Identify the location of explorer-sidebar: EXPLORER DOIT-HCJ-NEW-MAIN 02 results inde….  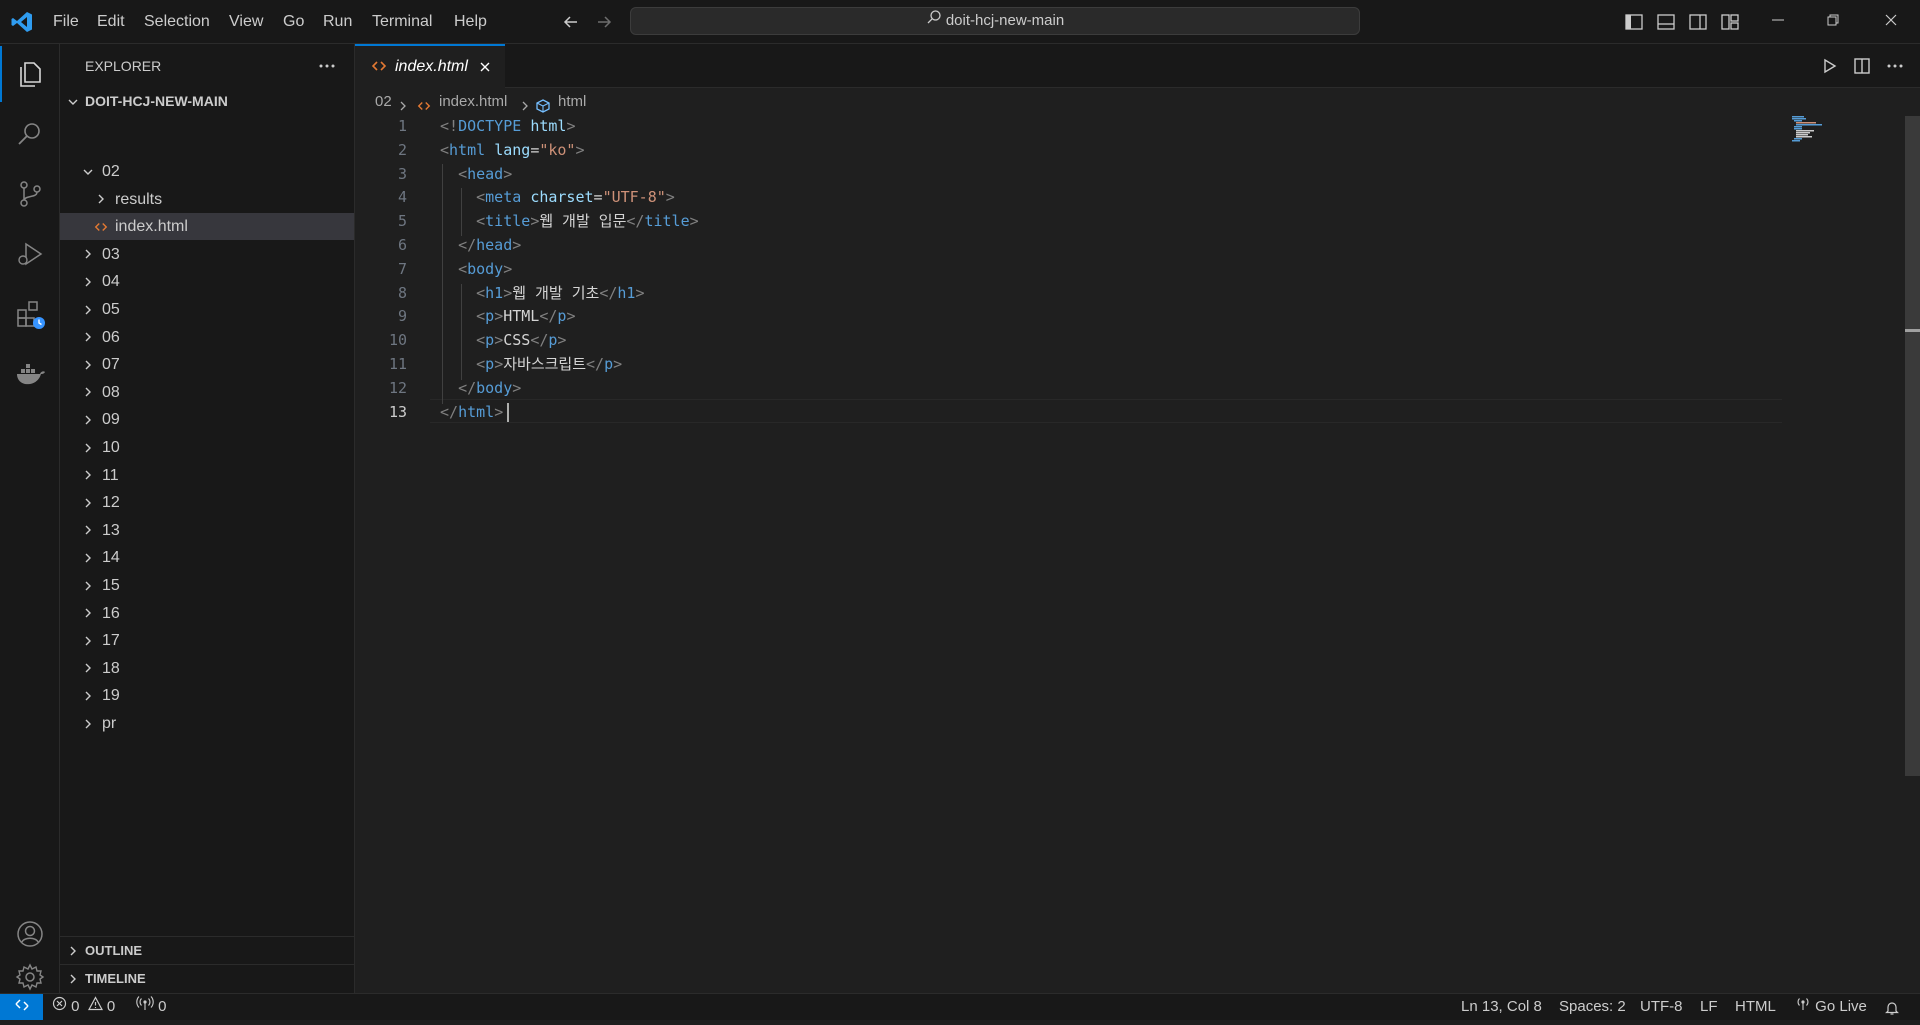
(207, 518).